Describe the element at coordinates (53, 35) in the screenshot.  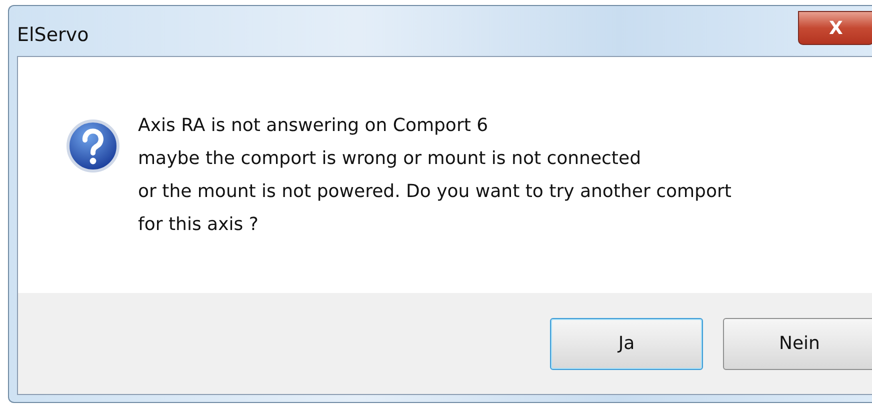
I see `window-title: ElServo` at that location.